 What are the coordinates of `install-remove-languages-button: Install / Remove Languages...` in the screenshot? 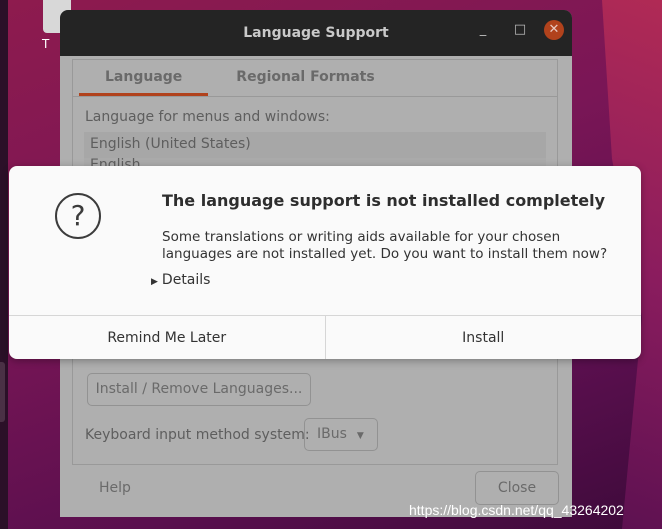 It's located at (199, 389).